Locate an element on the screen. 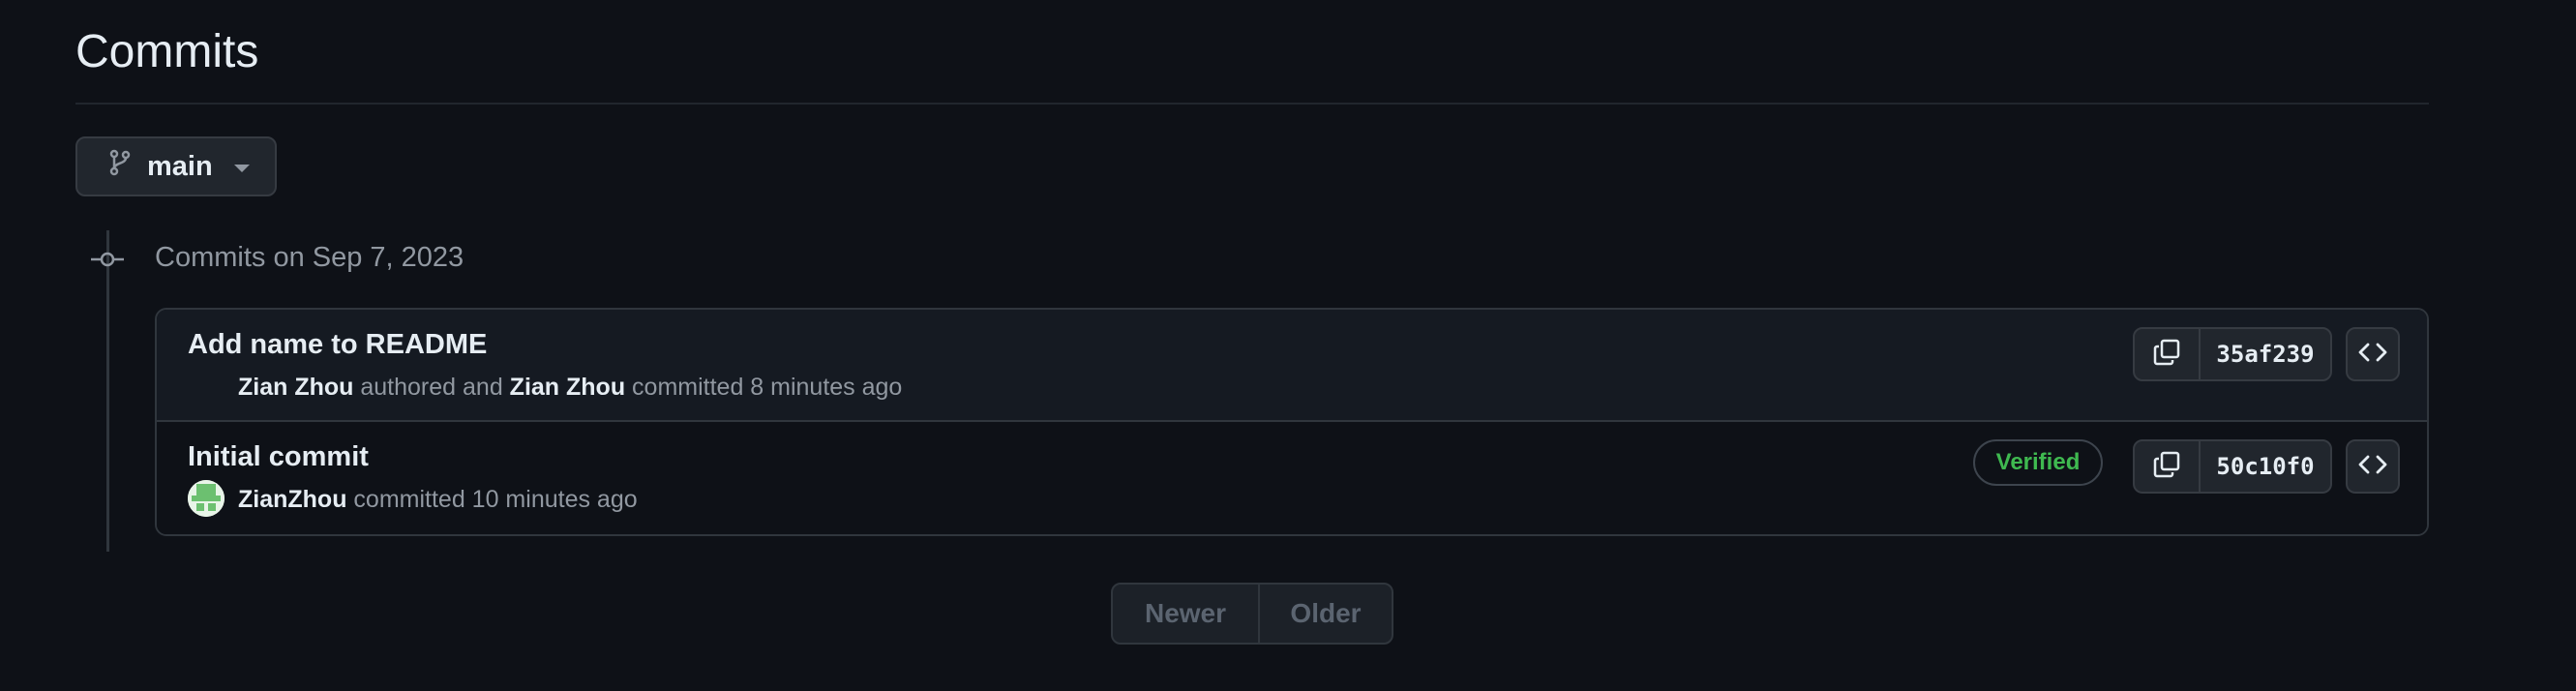 Image resolution: width=2576 pixels, height=691 pixels. git-commit-icon is located at coordinates (107, 262).